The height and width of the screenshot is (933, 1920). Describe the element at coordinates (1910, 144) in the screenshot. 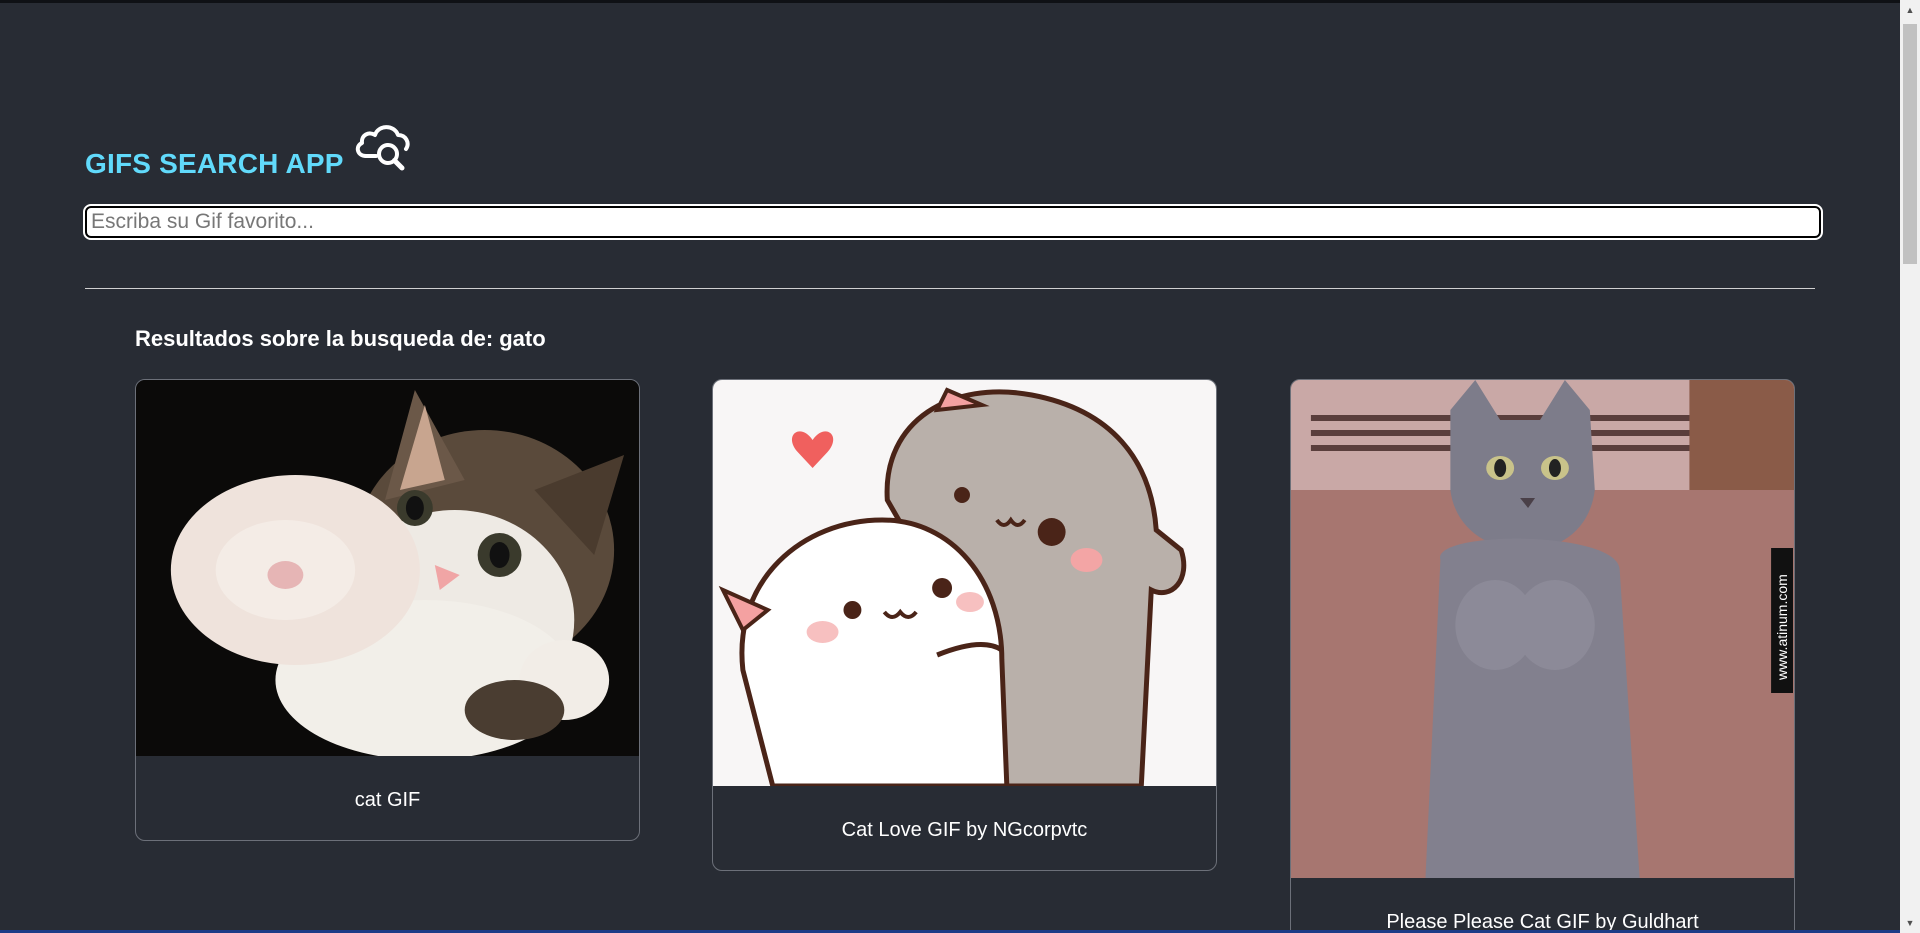

I see `scrollbar-thumb` at that location.